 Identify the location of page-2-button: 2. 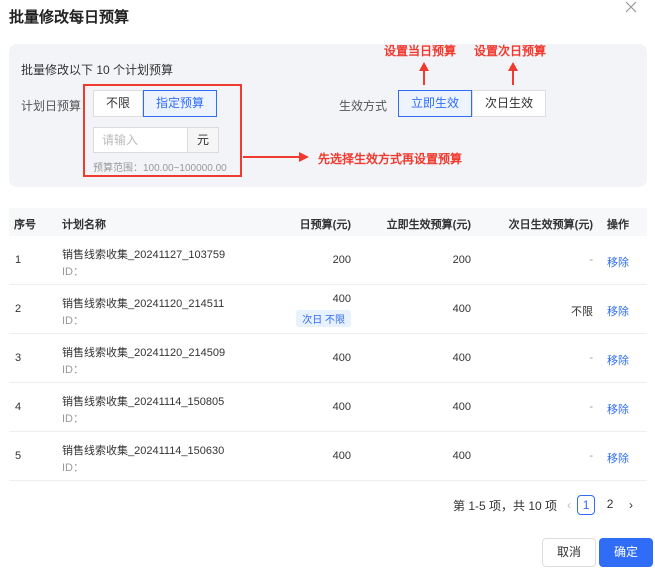
(610, 505).